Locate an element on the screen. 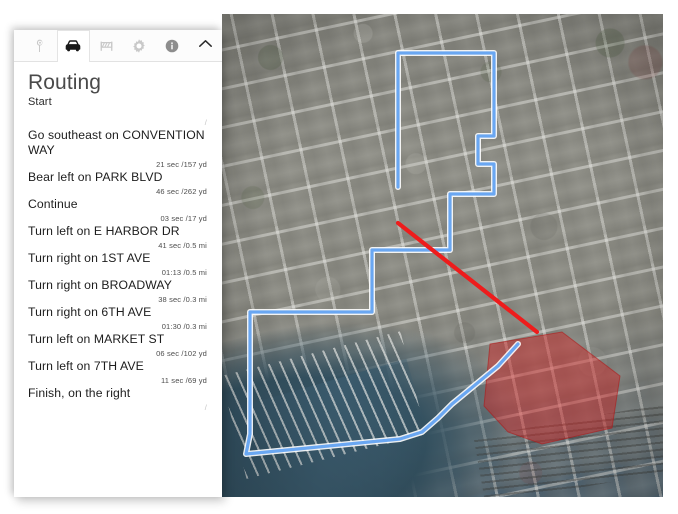 The width and height of the screenshot is (678, 514). route-step: 46 sec /262 yd Continue is located at coordinates (118, 199).